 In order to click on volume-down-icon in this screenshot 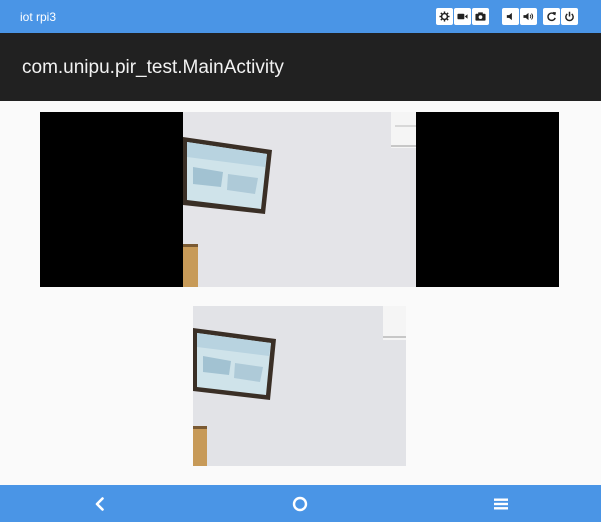, I will do `click(509, 16)`.